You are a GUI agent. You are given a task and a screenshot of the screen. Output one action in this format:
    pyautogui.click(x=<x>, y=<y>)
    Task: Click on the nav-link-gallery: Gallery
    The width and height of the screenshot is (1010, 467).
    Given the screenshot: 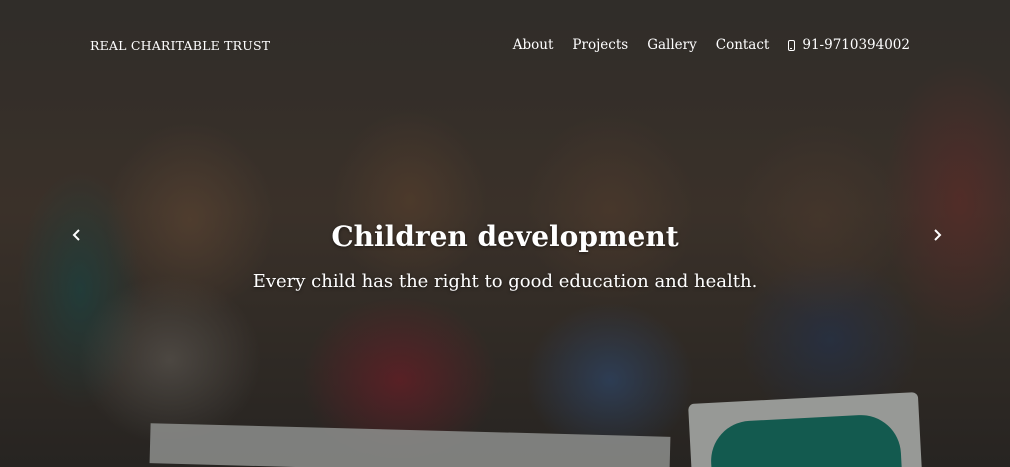 What is the action you would take?
    pyautogui.click(x=672, y=45)
    